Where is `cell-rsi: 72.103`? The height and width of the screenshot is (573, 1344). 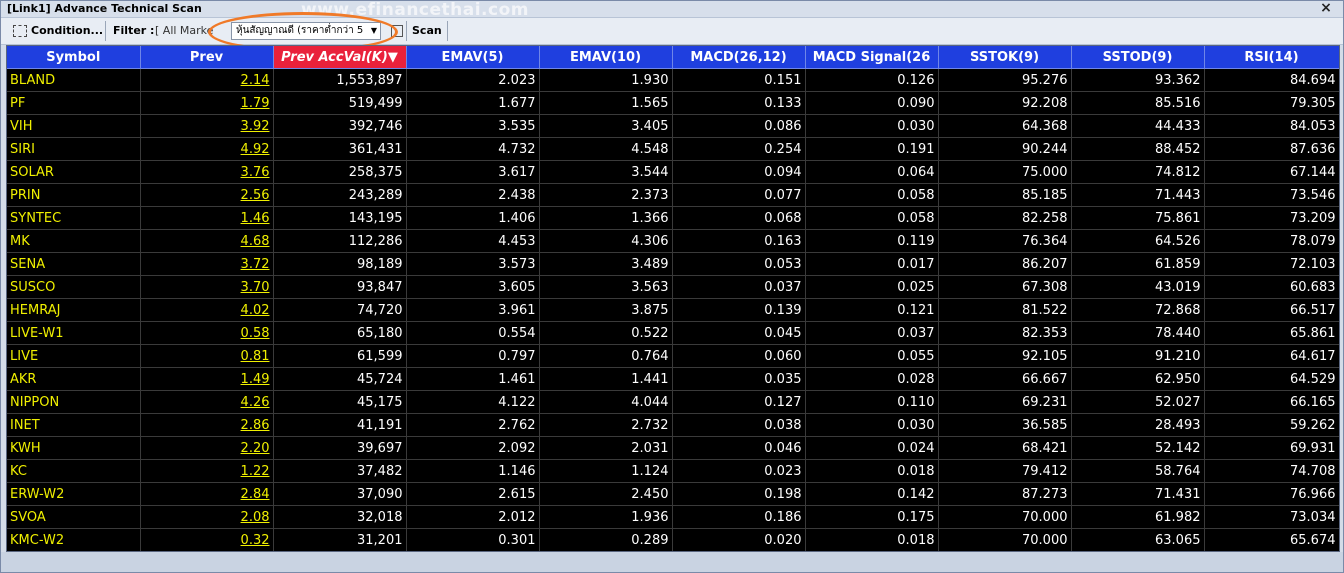
cell-rsi: 72.103 is located at coordinates (1271, 264).